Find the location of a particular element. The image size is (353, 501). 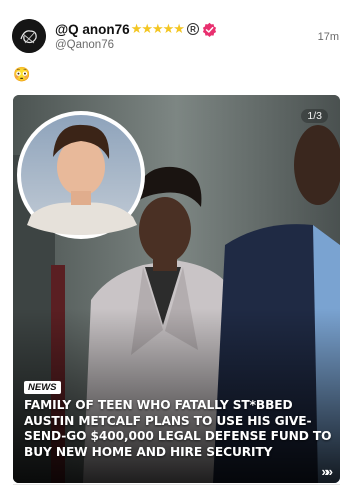

user-handle: @Qanon76 is located at coordinates (84, 45).